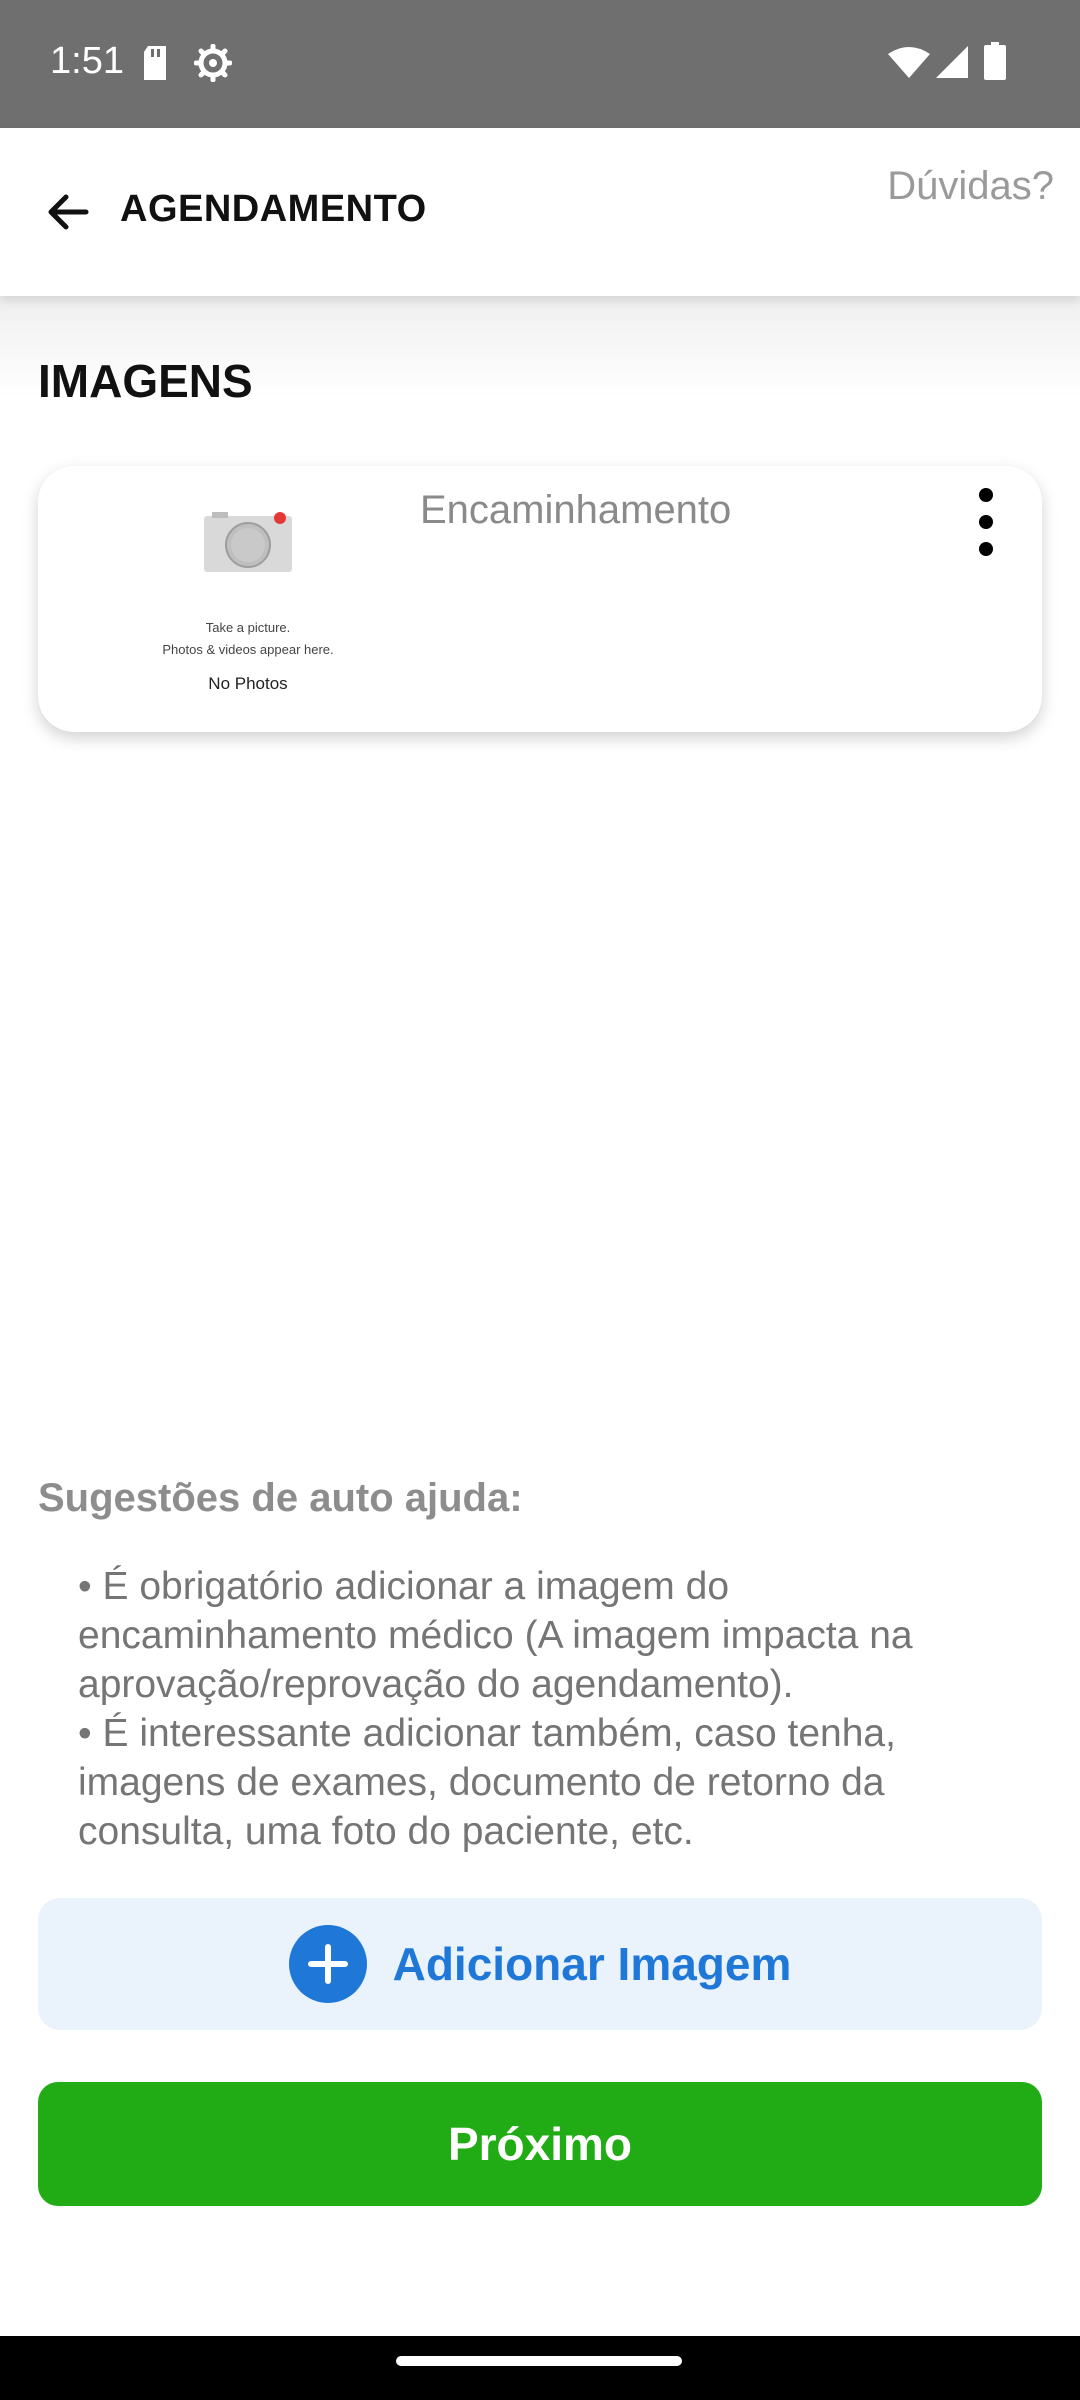 This screenshot has width=1080, height=2400. What do you see at coordinates (540, 212) in the screenshot?
I see `app-bar: AGENDAMENTO Dúvidas?` at bounding box center [540, 212].